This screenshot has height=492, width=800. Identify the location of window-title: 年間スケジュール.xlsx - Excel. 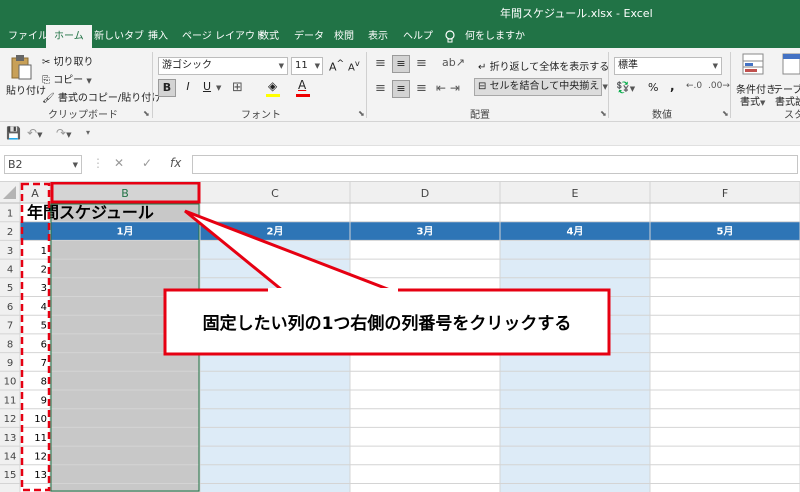
(576, 13).